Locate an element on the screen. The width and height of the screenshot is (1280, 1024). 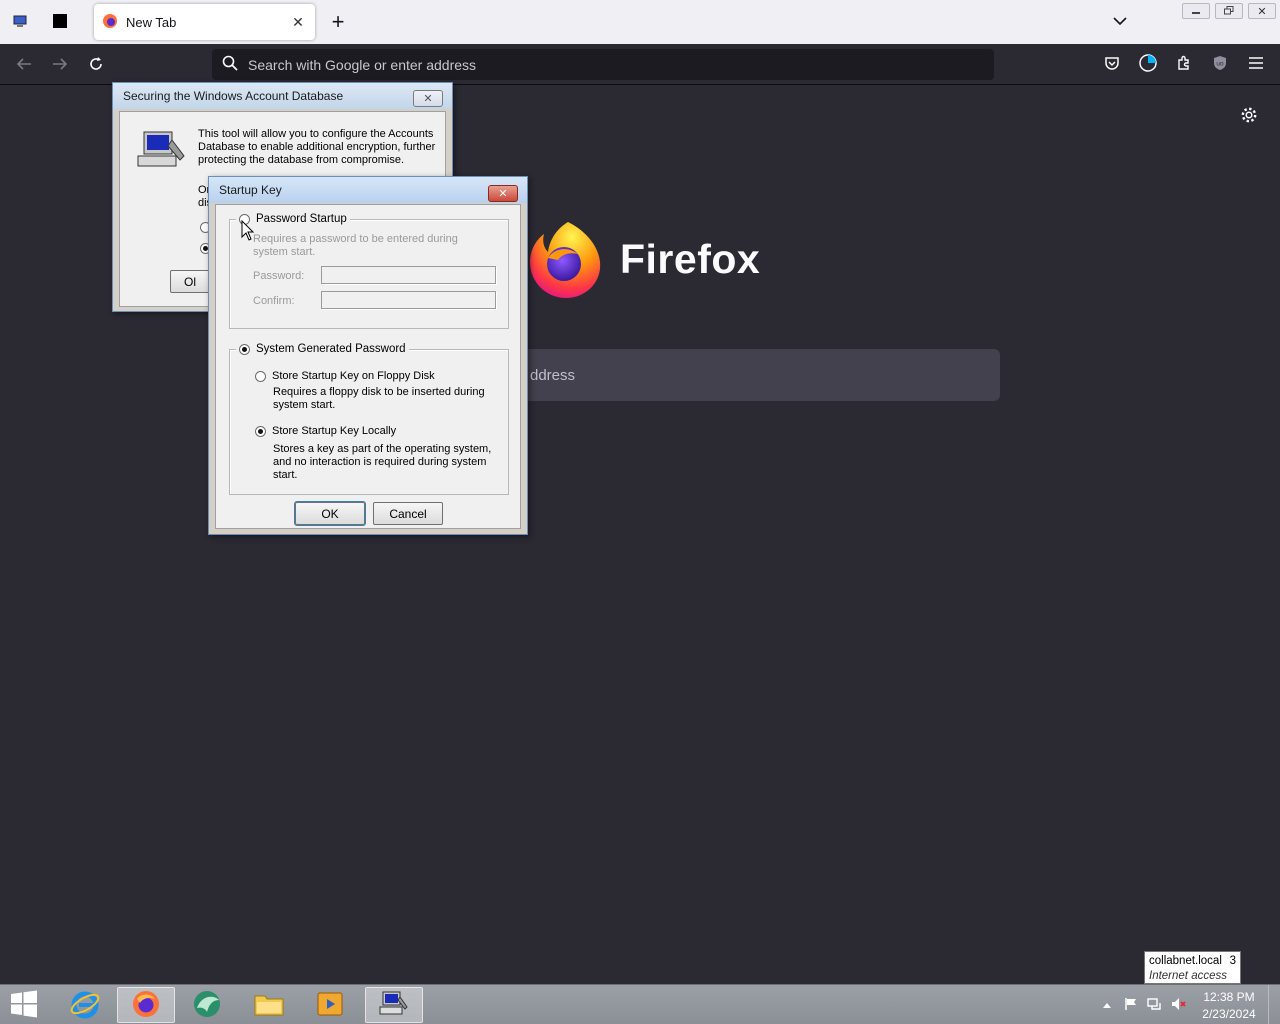
bird-app-icon is located at coordinates (207, 1005).